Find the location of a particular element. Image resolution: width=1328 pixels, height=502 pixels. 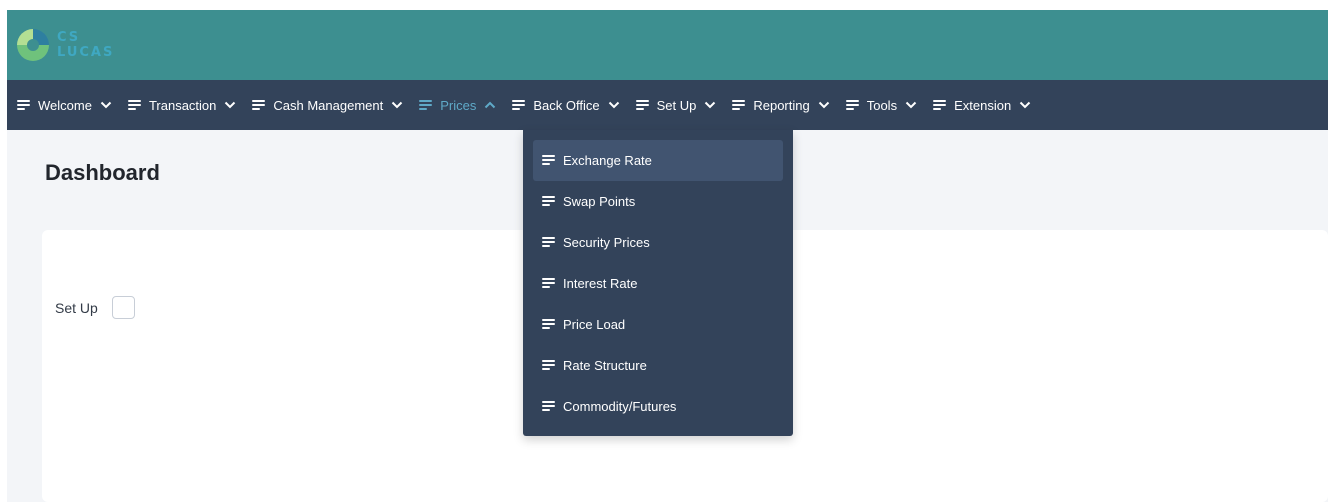

nav-item-label: Set Up is located at coordinates (676, 105).